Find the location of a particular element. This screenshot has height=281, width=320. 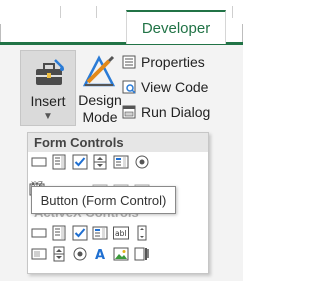

run-dialog-button: Run Dialog is located at coordinates (166, 112).